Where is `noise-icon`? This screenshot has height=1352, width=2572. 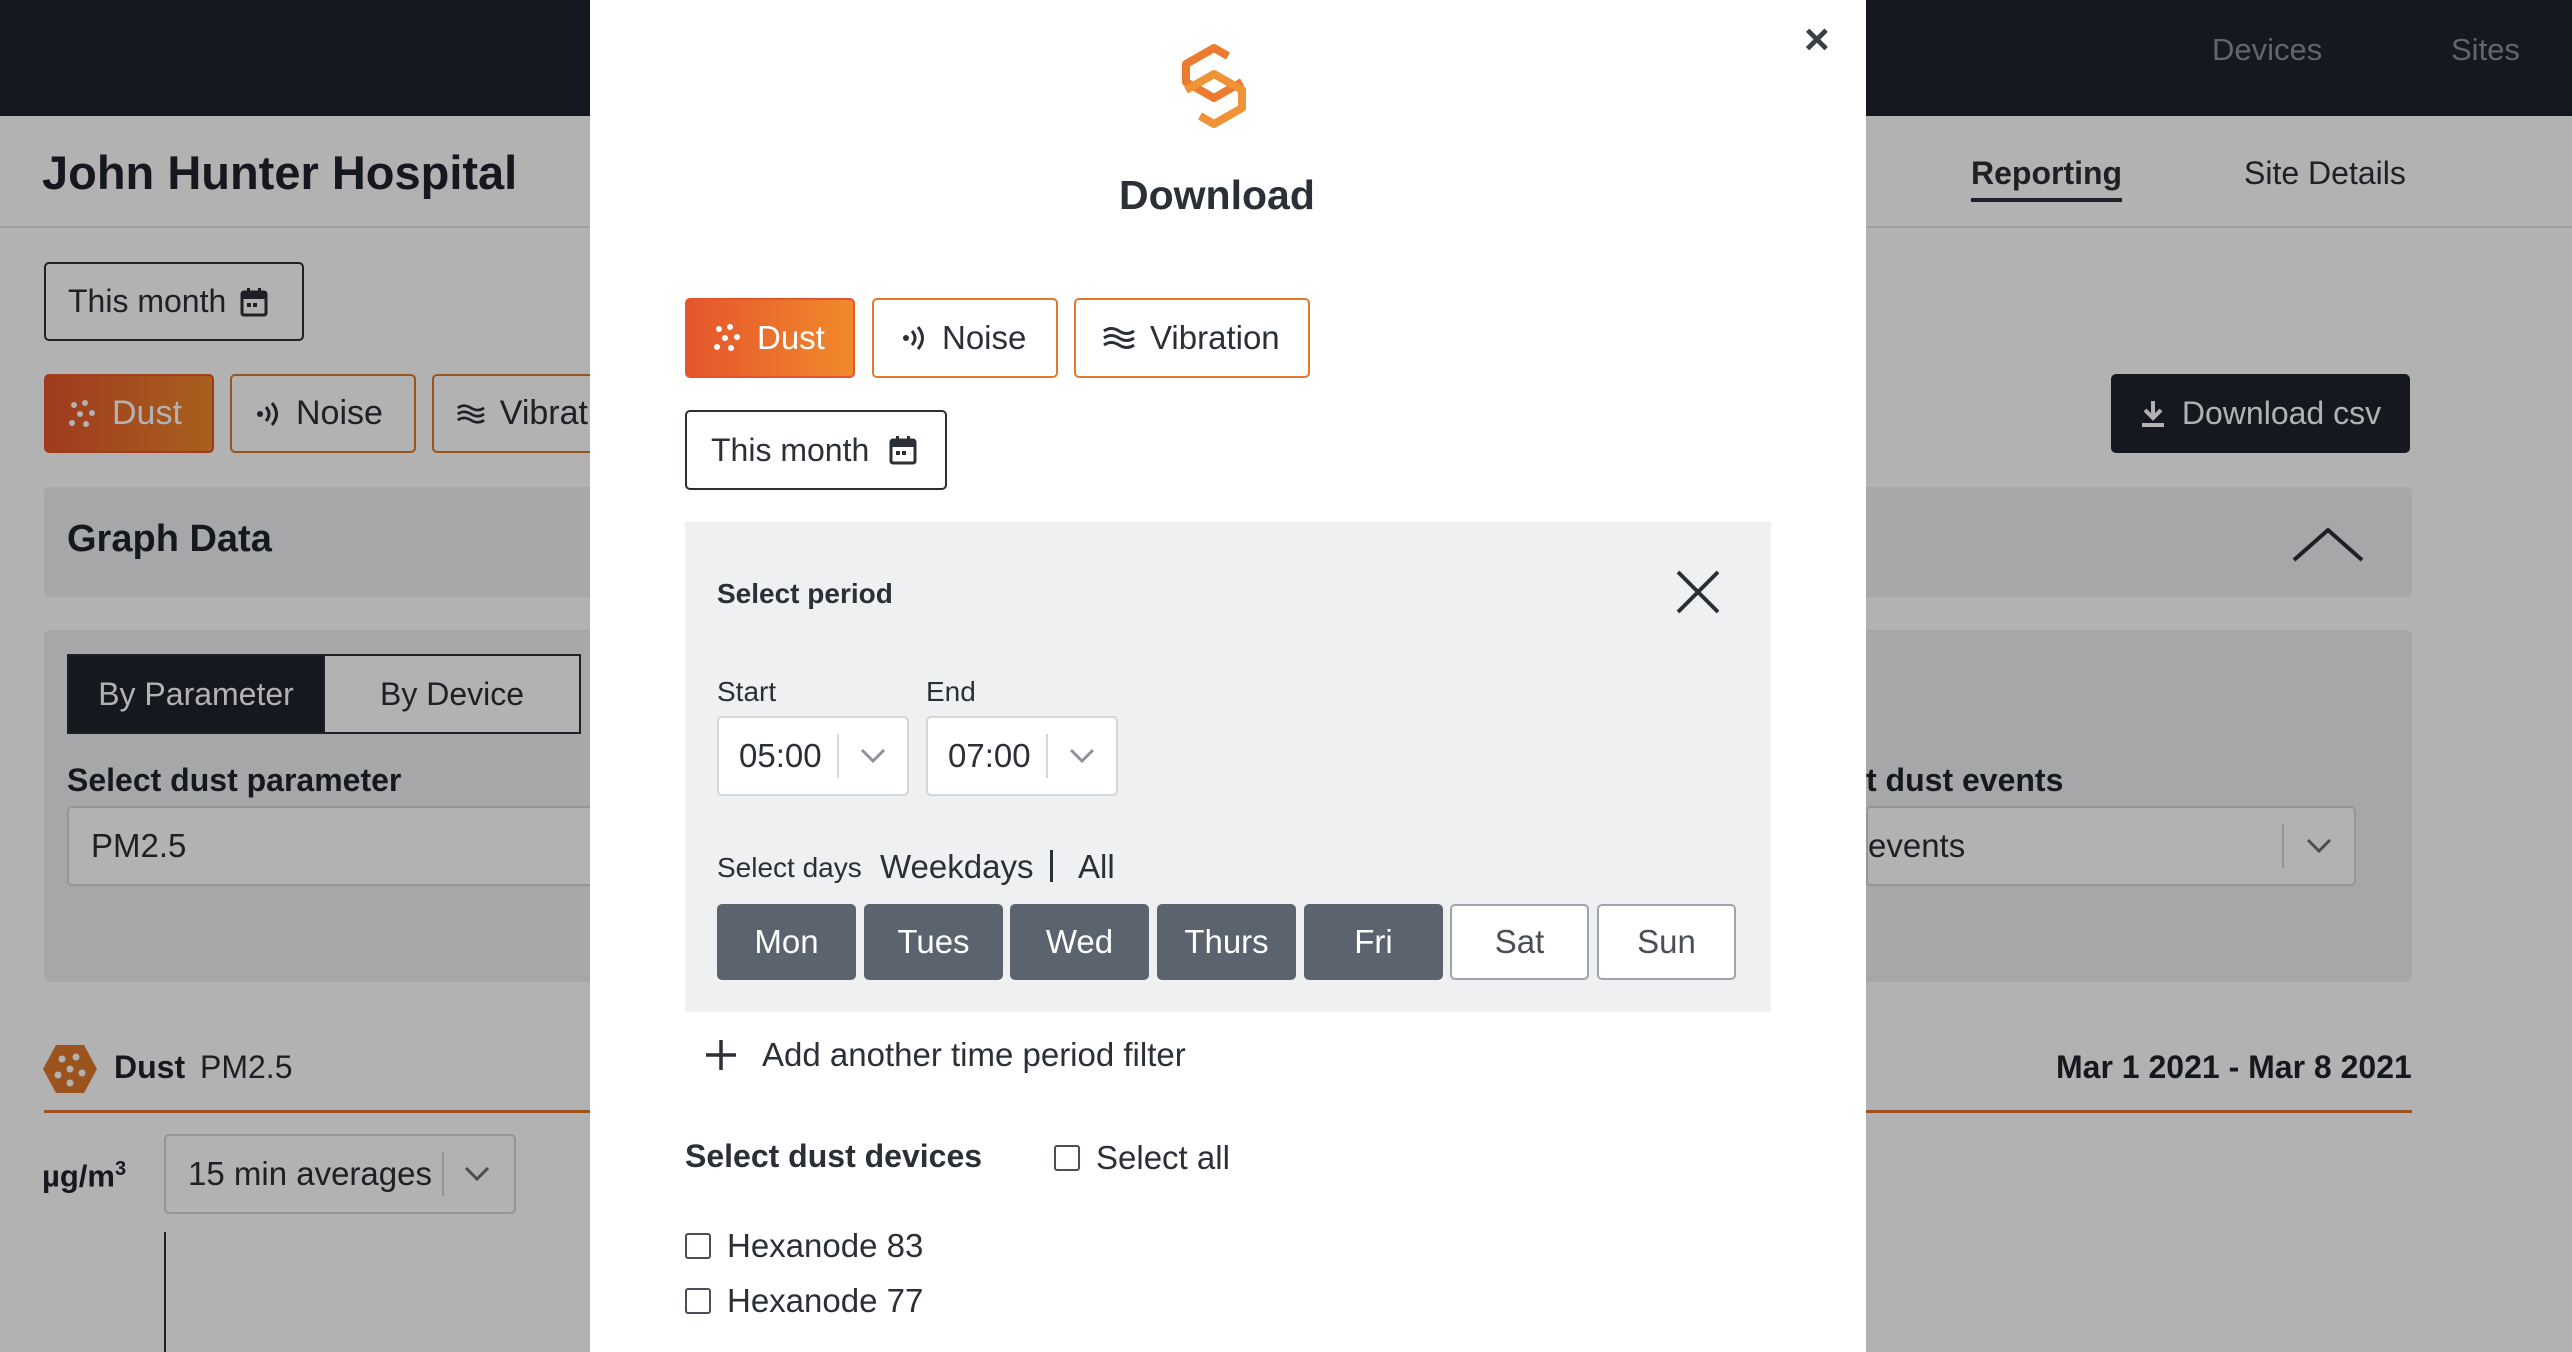
noise-icon is located at coordinates (913, 338).